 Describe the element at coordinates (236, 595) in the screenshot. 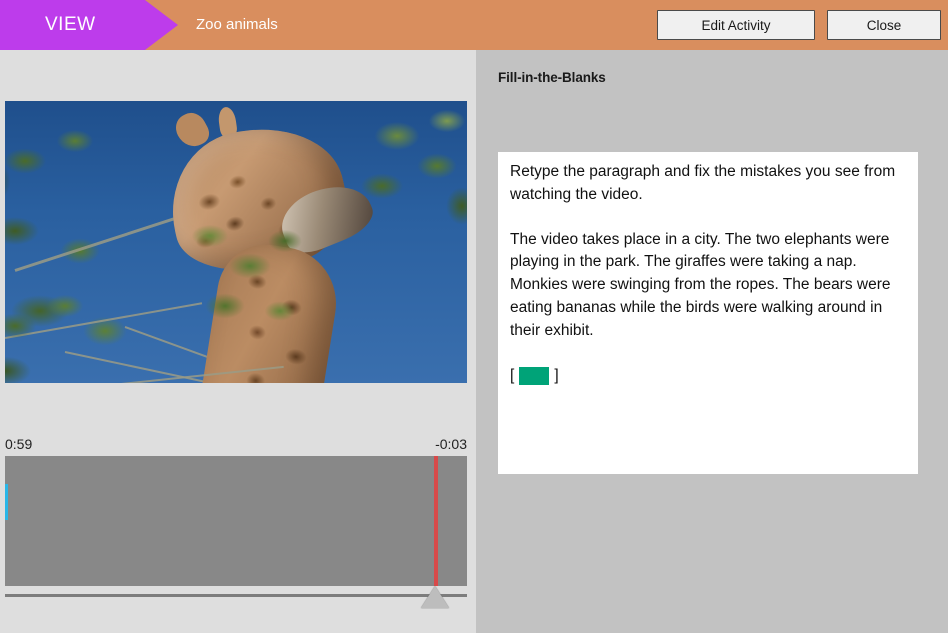

I see `scrubber-track` at that location.